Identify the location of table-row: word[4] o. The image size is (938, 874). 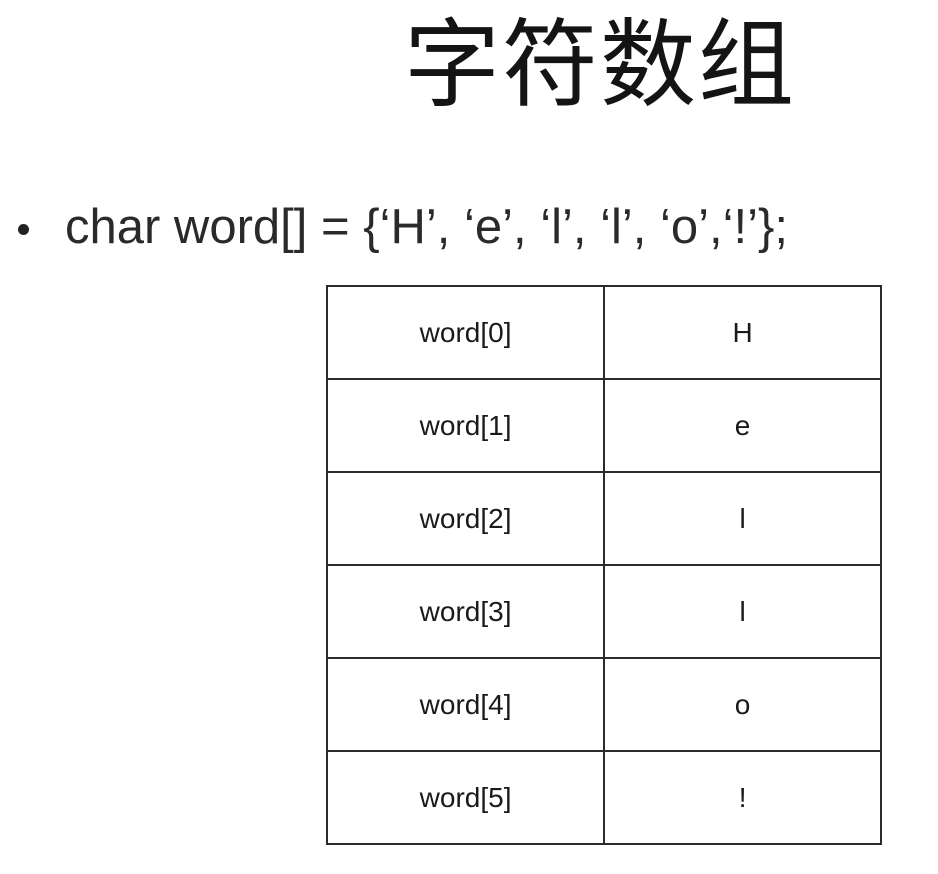
(603, 704).